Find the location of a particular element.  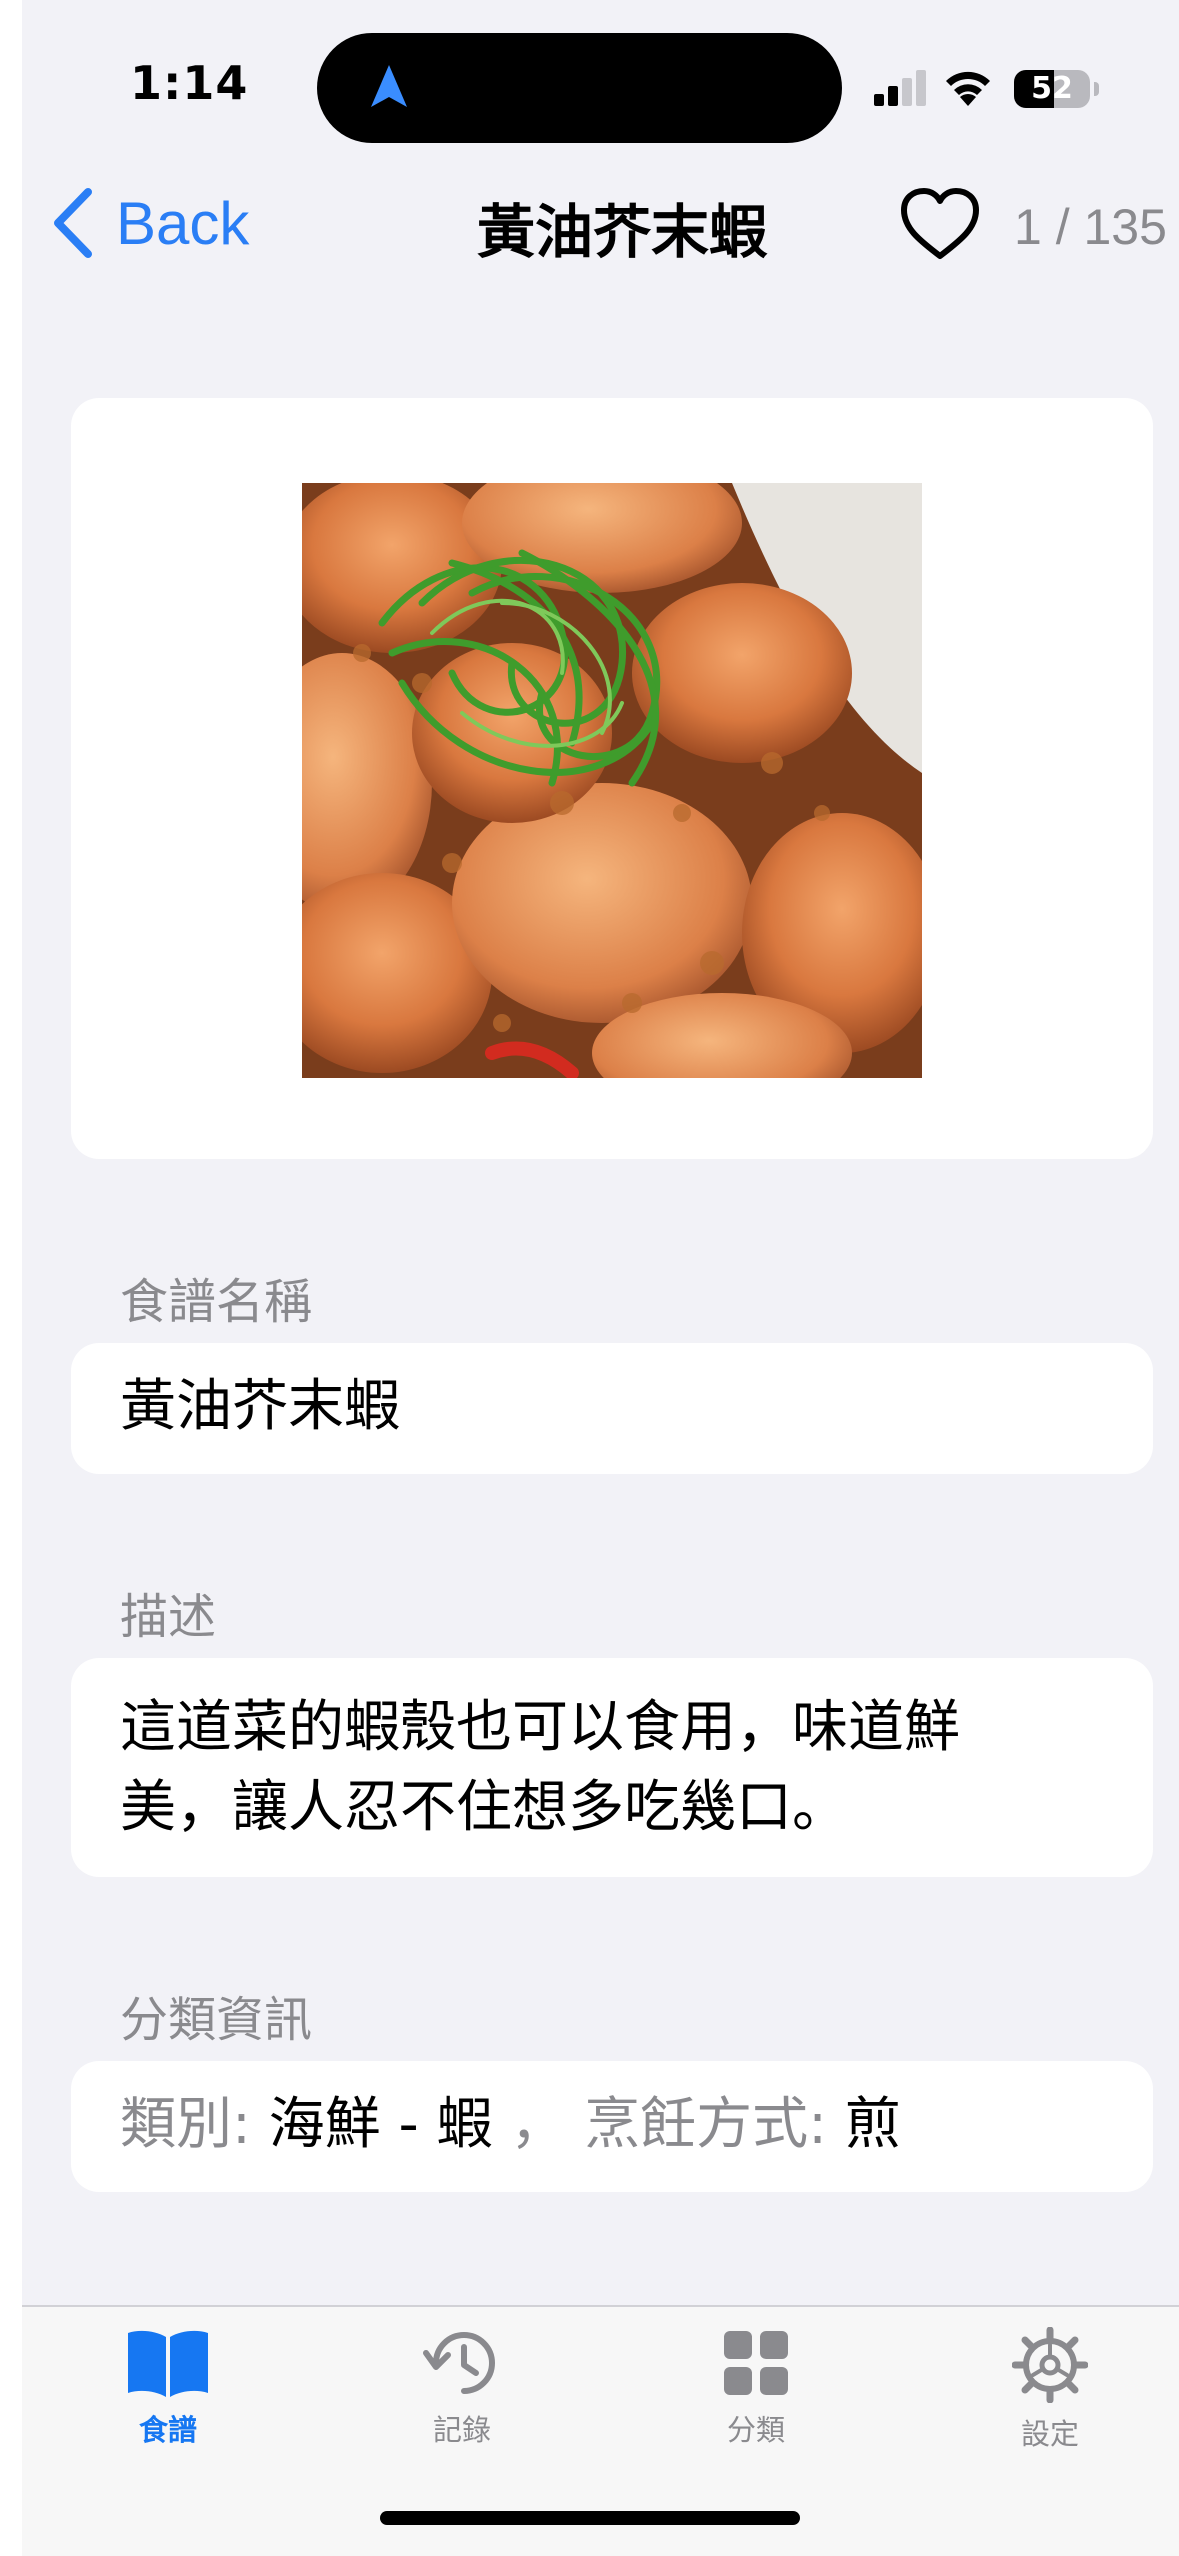

tab-categories: 分類 is located at coordinates (756, 2388).